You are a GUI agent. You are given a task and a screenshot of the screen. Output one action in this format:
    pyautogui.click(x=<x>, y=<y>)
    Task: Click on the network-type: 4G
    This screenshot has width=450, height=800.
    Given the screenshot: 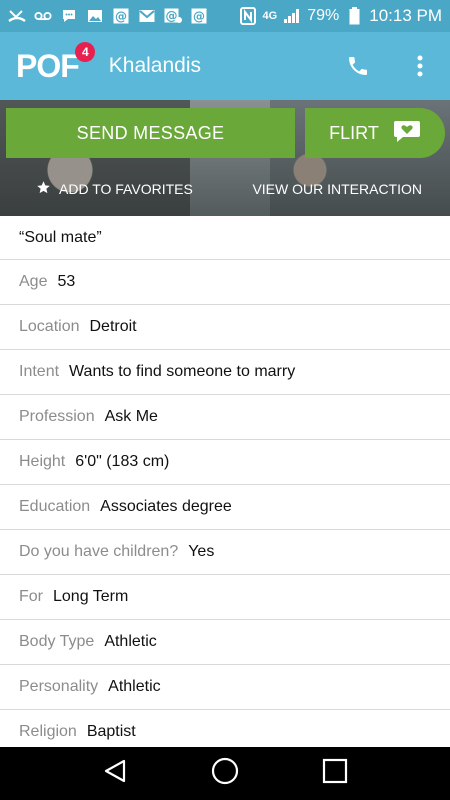 What is the action you would take?
    pyautogui.click(x=270, y=16)
    